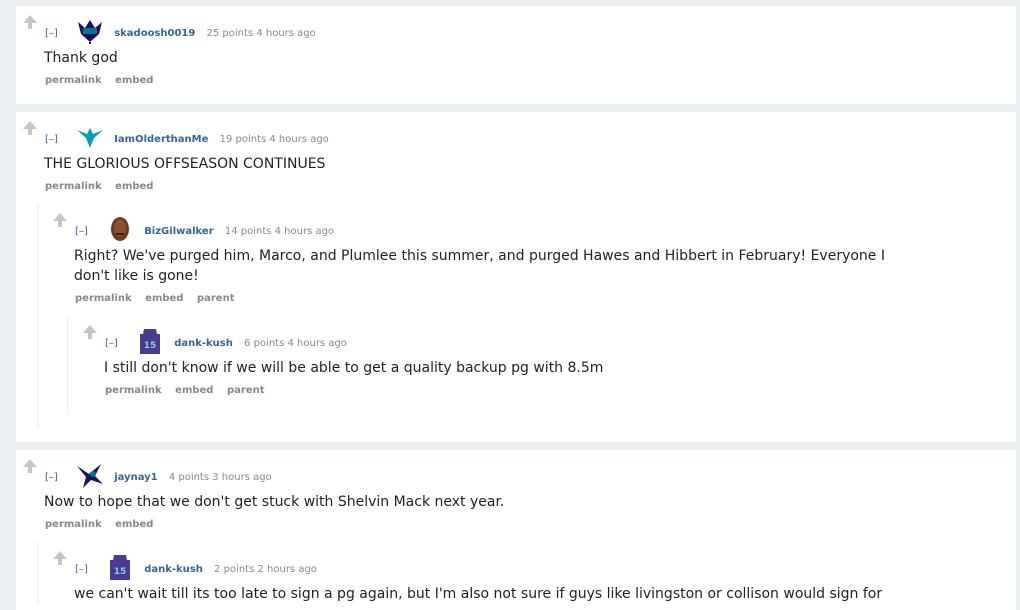 The width and height of the screenshot is (1020, 610). What do you see at coordinates (261, 33) in the screenshot?
I see `score-time: 25 points 4 hours ago` at bounding box center [261, 33].